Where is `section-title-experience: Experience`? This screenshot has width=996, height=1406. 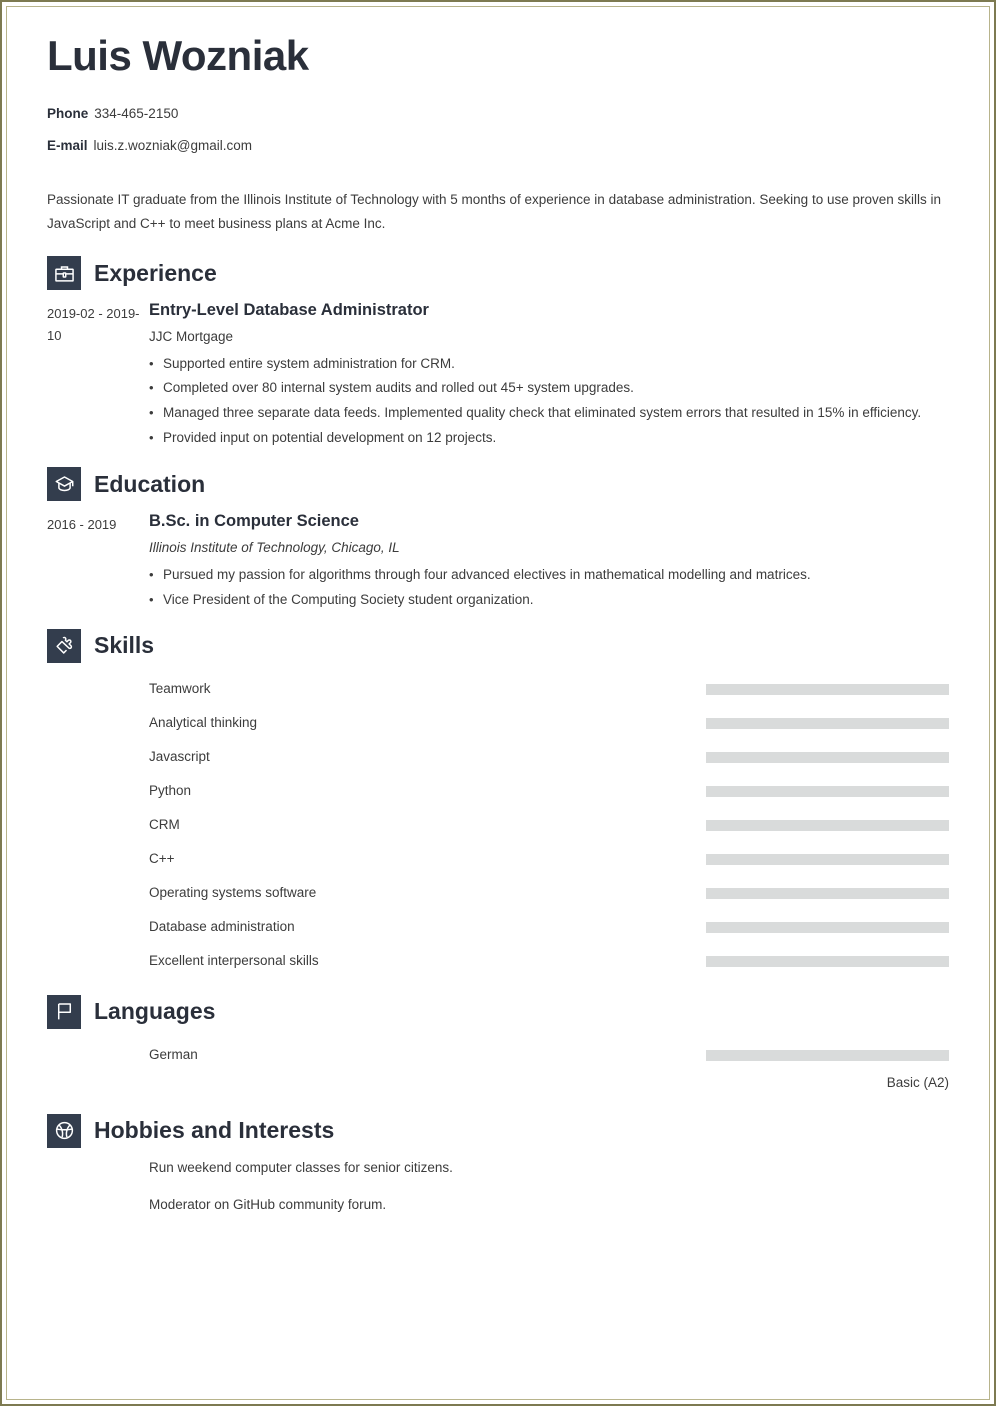 section-title-experience: Experience is located at coordinates (155, 272).